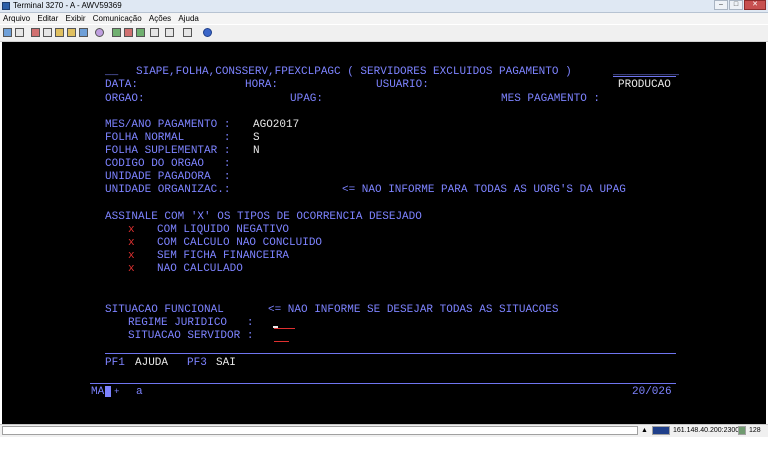 The width and height of the screenshot is (768, 456). What do you see at coordinates (197, 363) in the screenshot?
I see `pf3-key: PF3` at bounding box center [197, 363].